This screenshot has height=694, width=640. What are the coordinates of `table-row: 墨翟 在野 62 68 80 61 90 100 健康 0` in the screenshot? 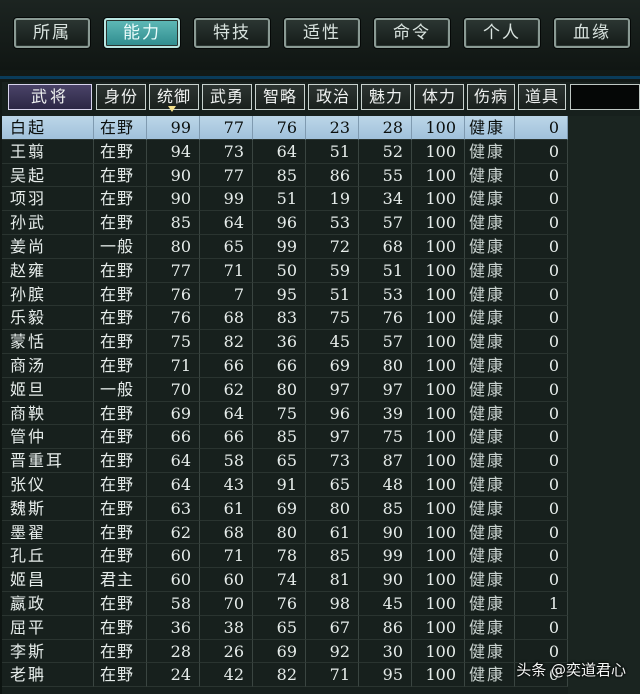 It's located at (285, 532).